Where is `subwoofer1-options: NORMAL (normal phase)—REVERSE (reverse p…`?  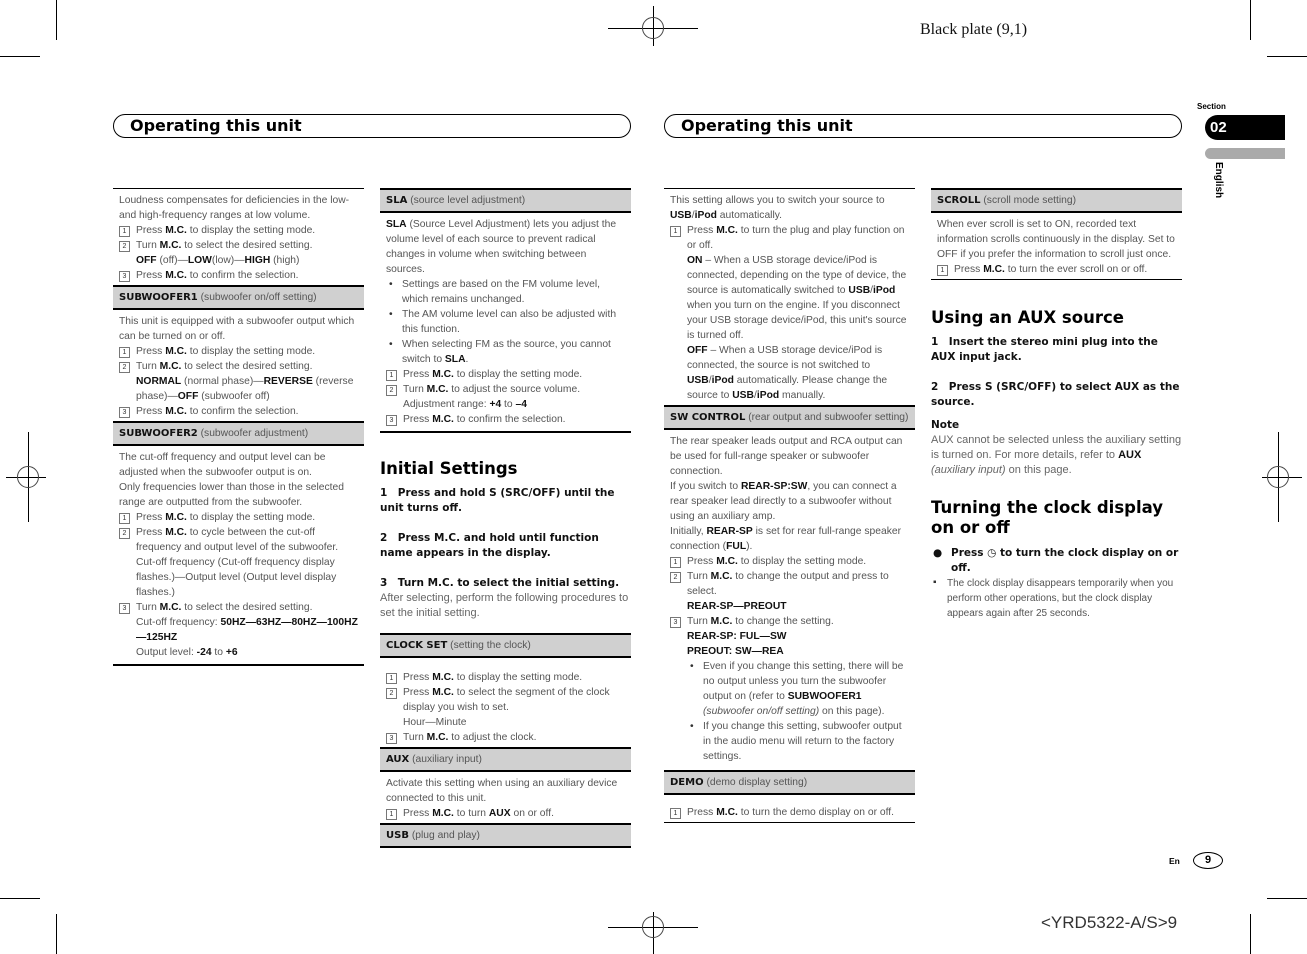 subwoofer1-options: NORMAL (normal phase)—REVERSE (reverse p… is located at coordinates (245, 389).